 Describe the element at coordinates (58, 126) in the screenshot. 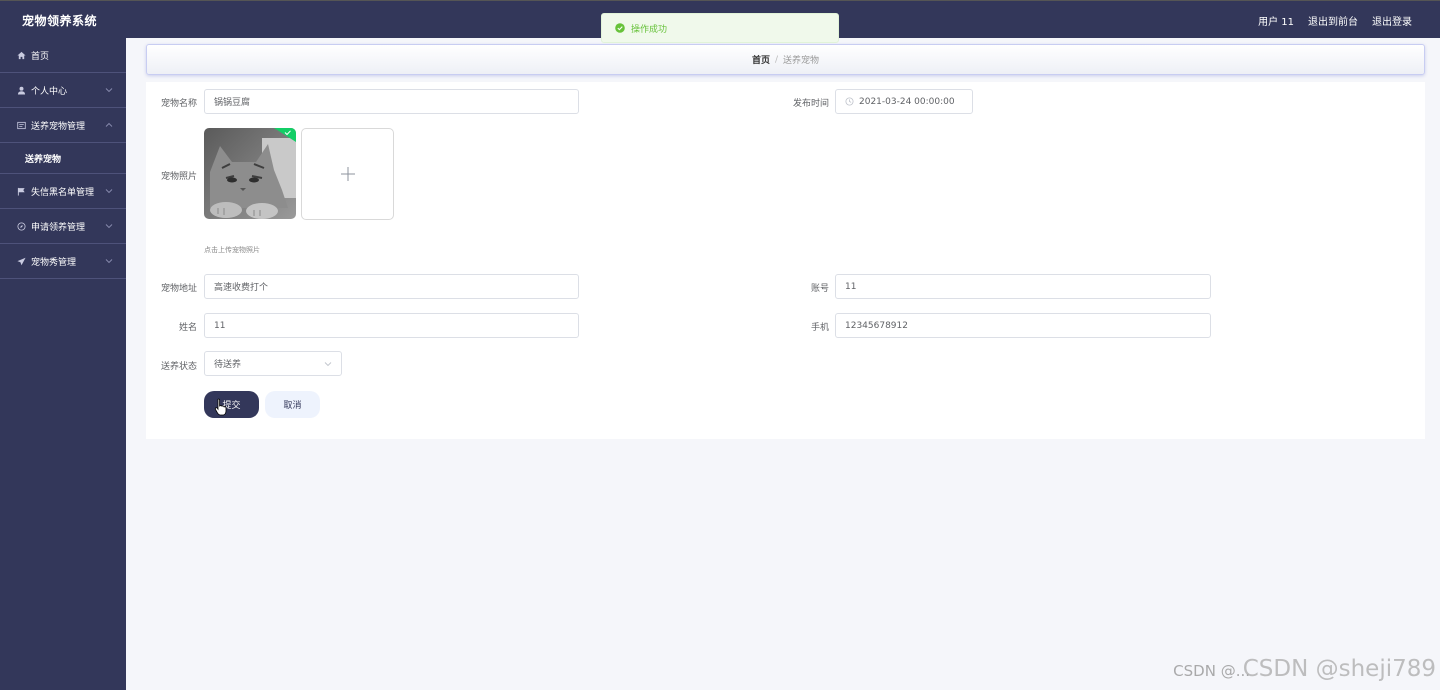

I see `sidebar-item-label: 送养宠物管理` at that location.